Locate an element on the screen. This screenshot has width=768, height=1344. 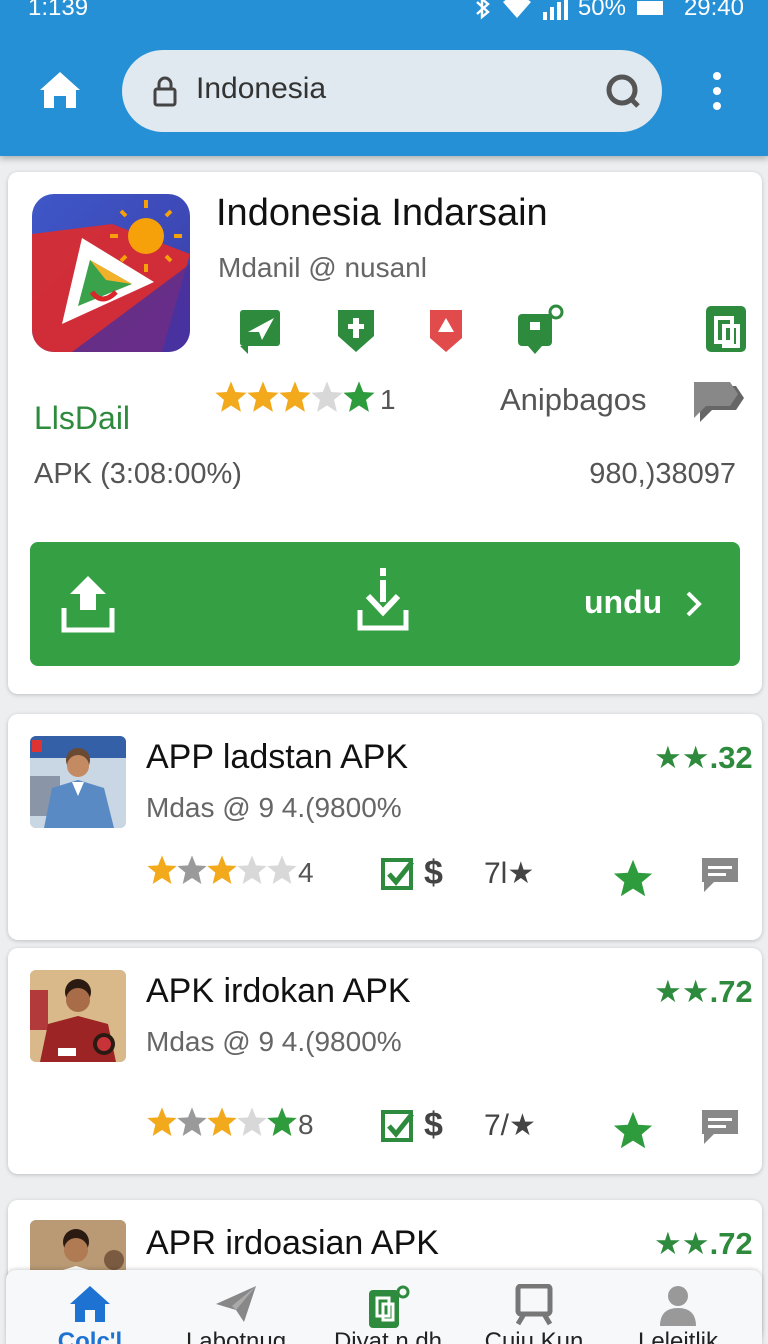
bluetooth-icon is located at coordinates (483, 10).